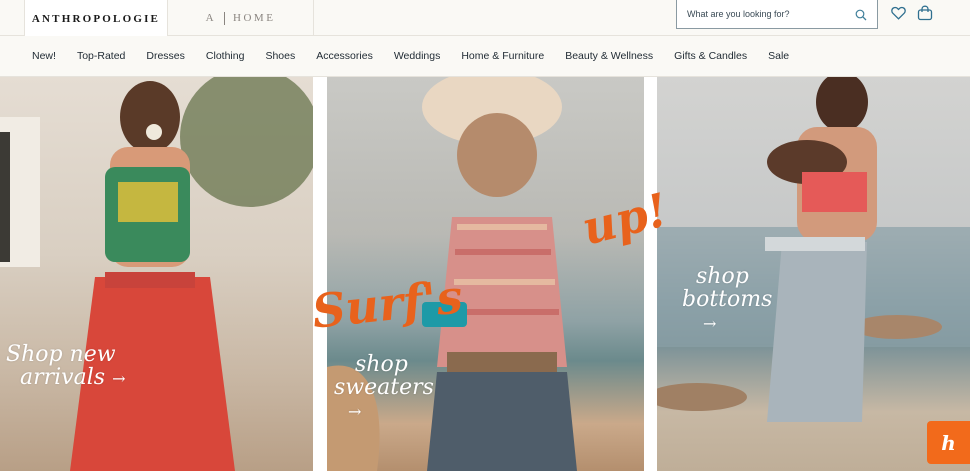 This screenshot has height=471, width=970. I want to click on heart-icon, so click(898, 13).